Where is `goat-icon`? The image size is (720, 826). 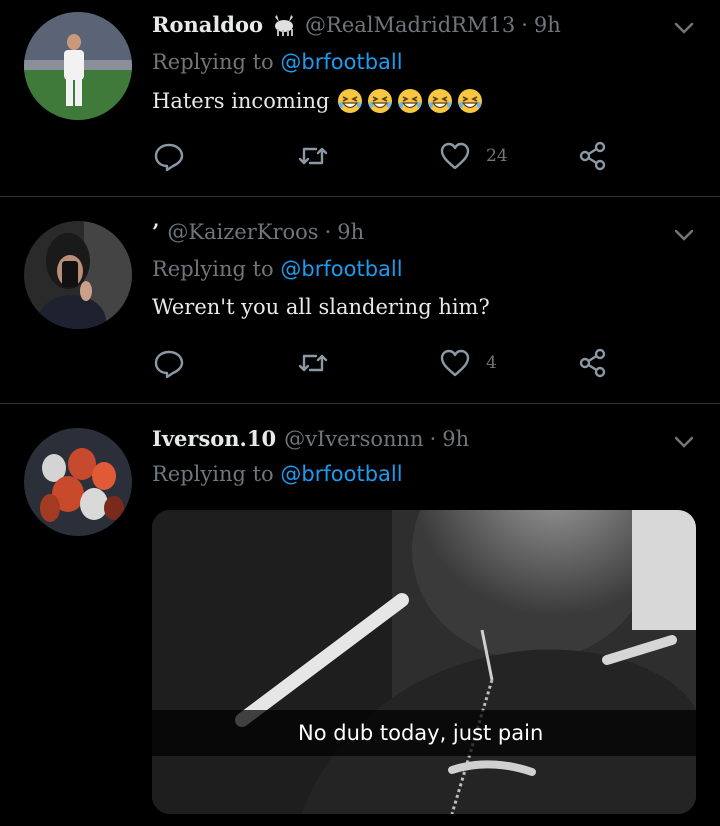 goat-icon is located at coordinates (284, 25).